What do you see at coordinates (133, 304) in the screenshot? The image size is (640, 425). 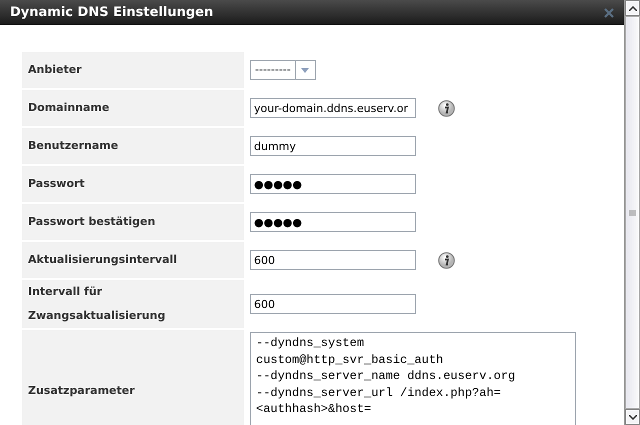 I see `field-label: Intervall für Zwangsaktualisierung` at bounding box center [133, 304].